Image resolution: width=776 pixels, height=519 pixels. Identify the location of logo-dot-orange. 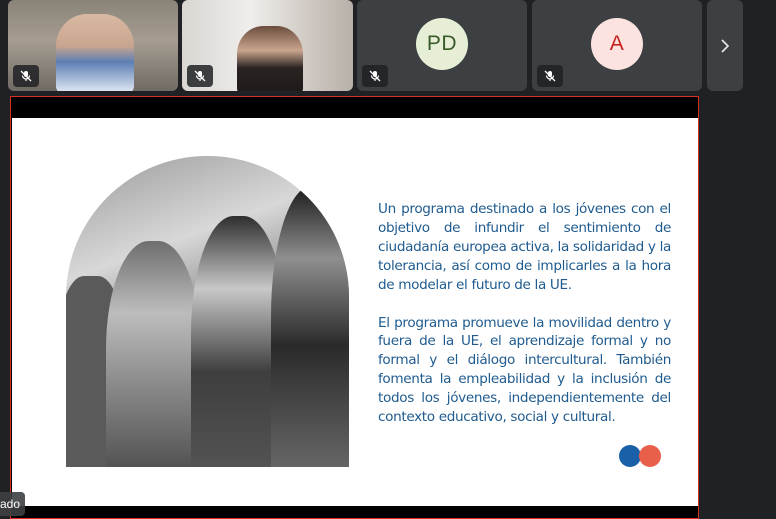
(650, 456).